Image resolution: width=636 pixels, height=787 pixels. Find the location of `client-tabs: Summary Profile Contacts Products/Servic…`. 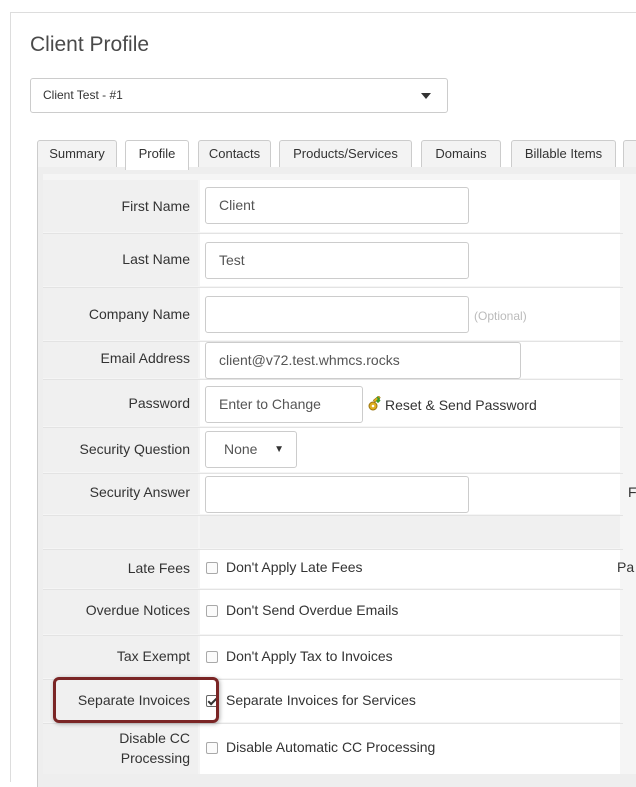

client-tabs: Summary Profile Contacts Products/Servic… is located at coordinates (336, 155).